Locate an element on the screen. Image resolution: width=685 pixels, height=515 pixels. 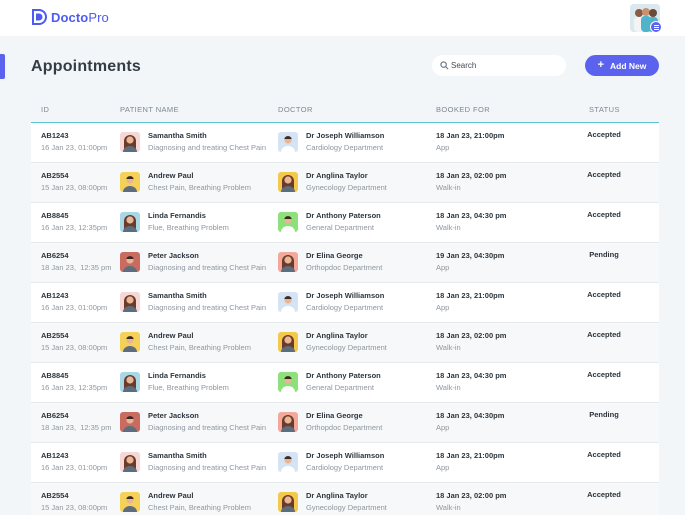
brand-logo: DoctoPro is located at coordinates (70, 17).